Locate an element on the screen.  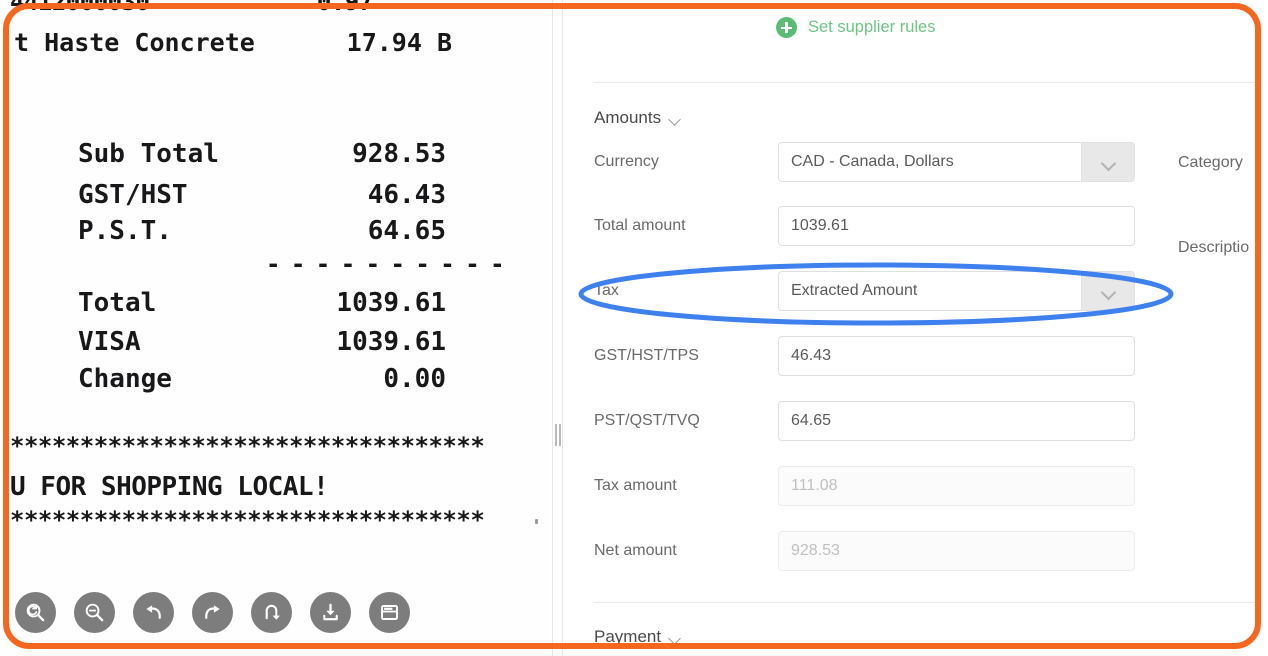
total-amount-value: 1039.61 is located at coordinates (820, 225).